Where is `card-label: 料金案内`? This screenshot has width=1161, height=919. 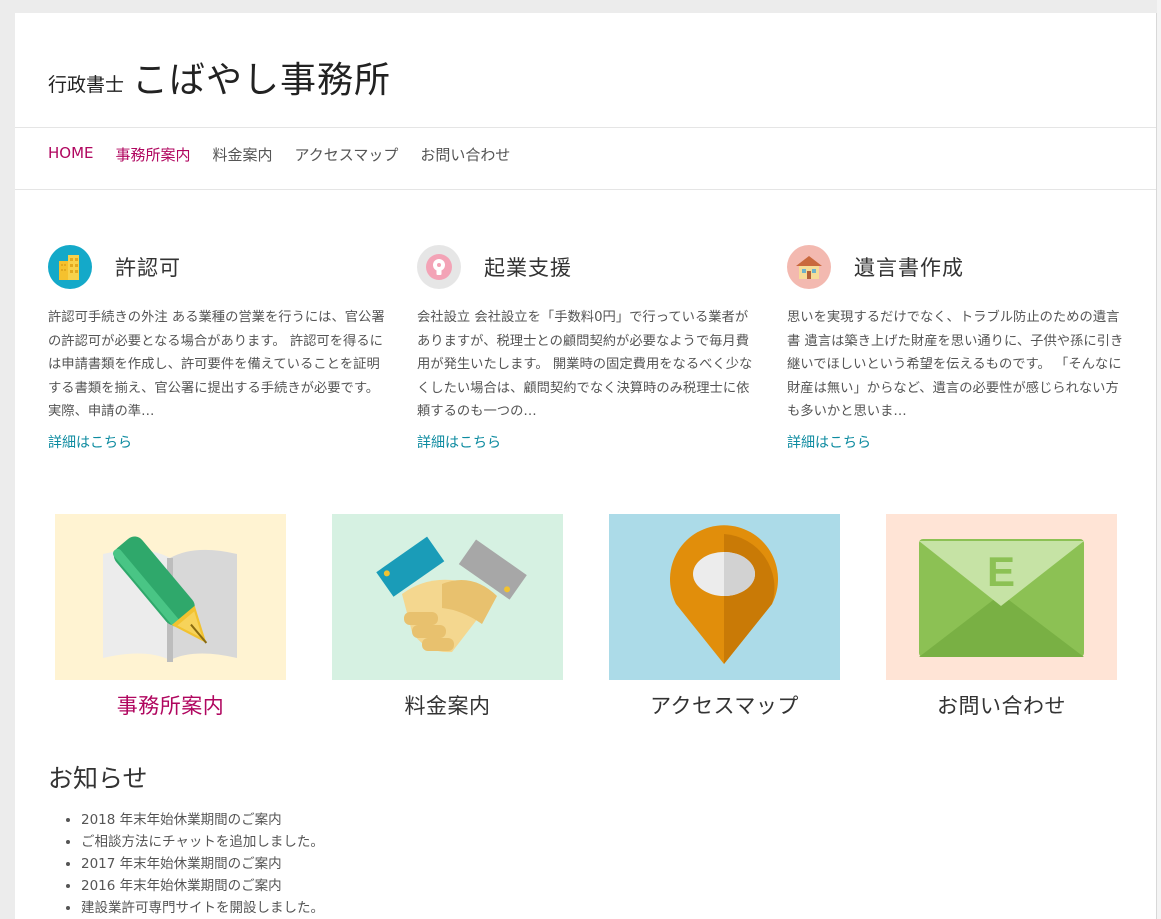 card-label: 料金案内 is located at coordinates (447, 706).